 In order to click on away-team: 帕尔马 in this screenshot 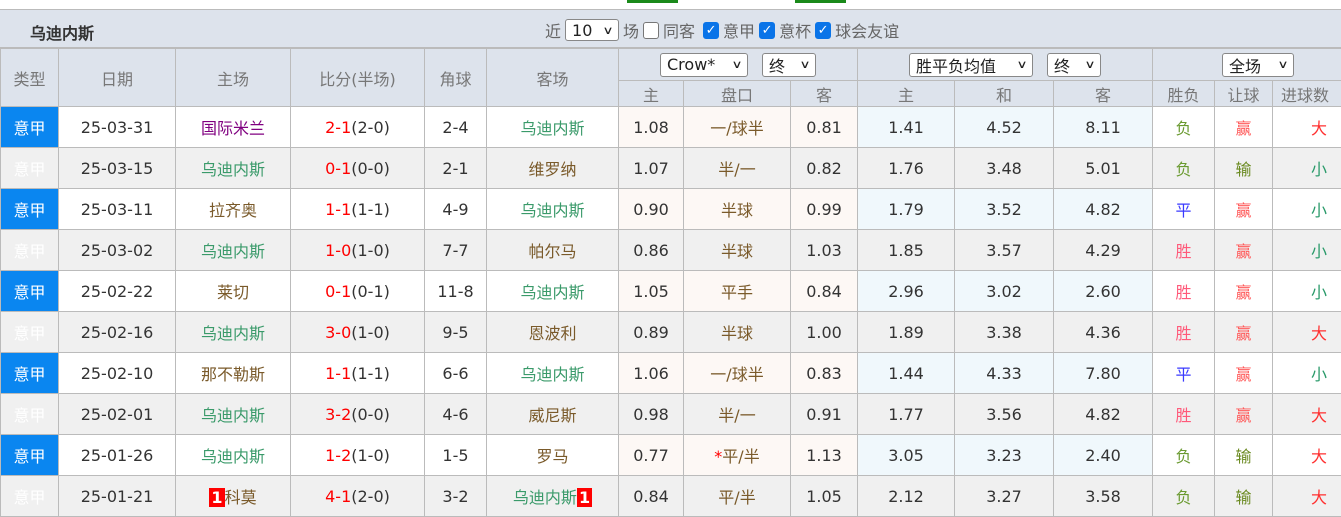, I will do `click(553, 250)`.